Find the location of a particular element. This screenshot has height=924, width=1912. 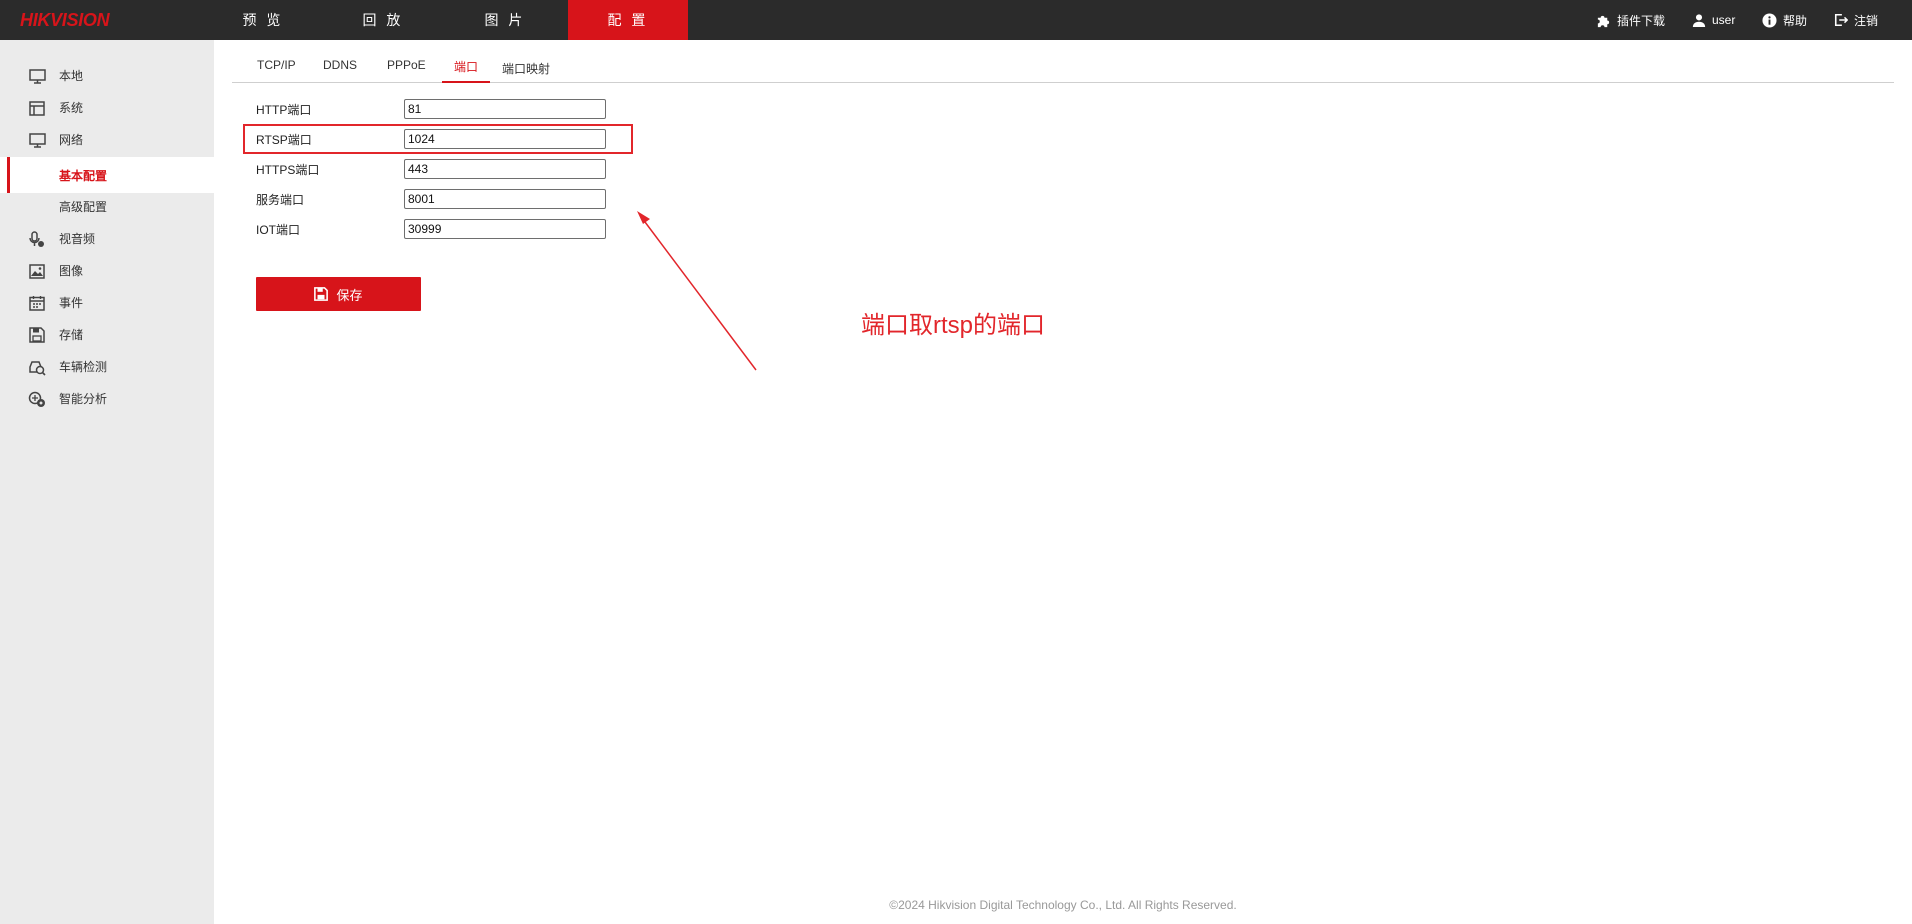

smart-analysis-icon is located at coordinates (37, 399).